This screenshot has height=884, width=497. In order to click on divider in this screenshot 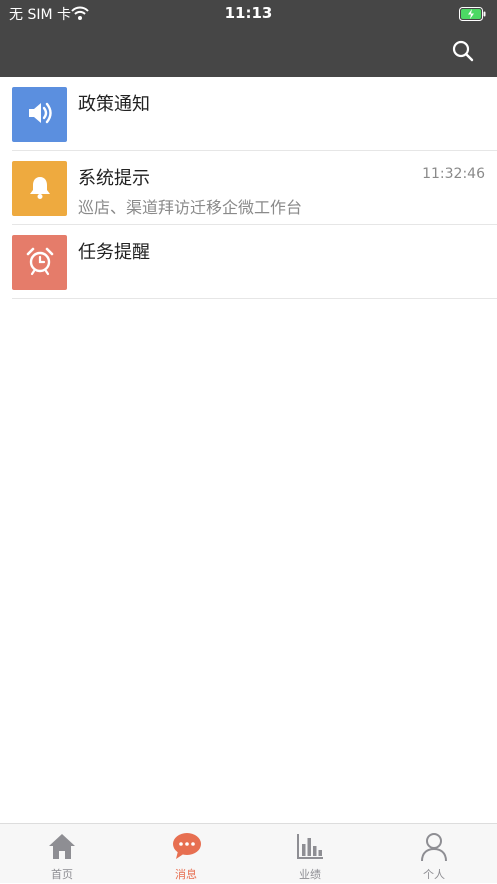, I will do `click(254, 298)`.